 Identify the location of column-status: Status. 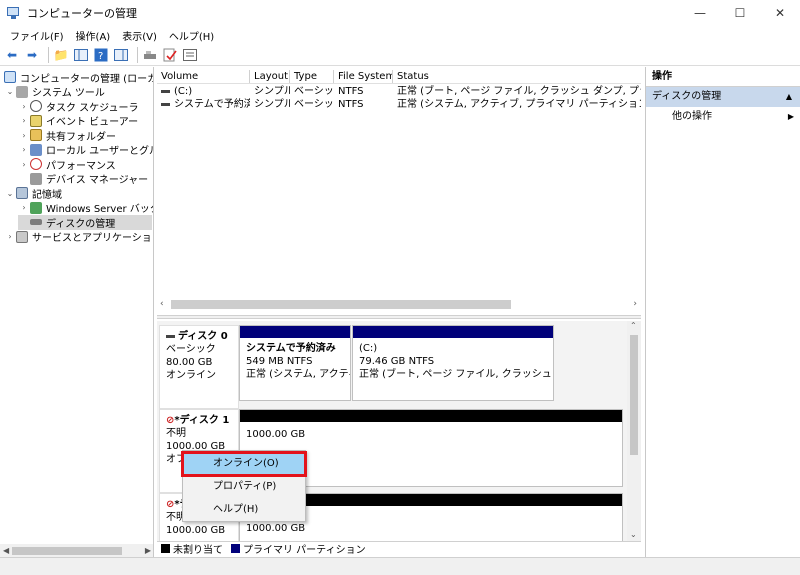
(517, 76).